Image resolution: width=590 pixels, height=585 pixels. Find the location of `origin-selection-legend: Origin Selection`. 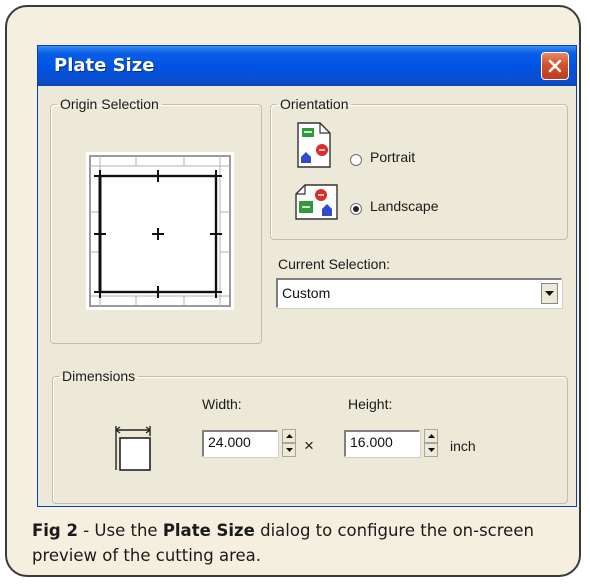

origin-selection-legend: Origin Selection is located at coordinates (109, 104).